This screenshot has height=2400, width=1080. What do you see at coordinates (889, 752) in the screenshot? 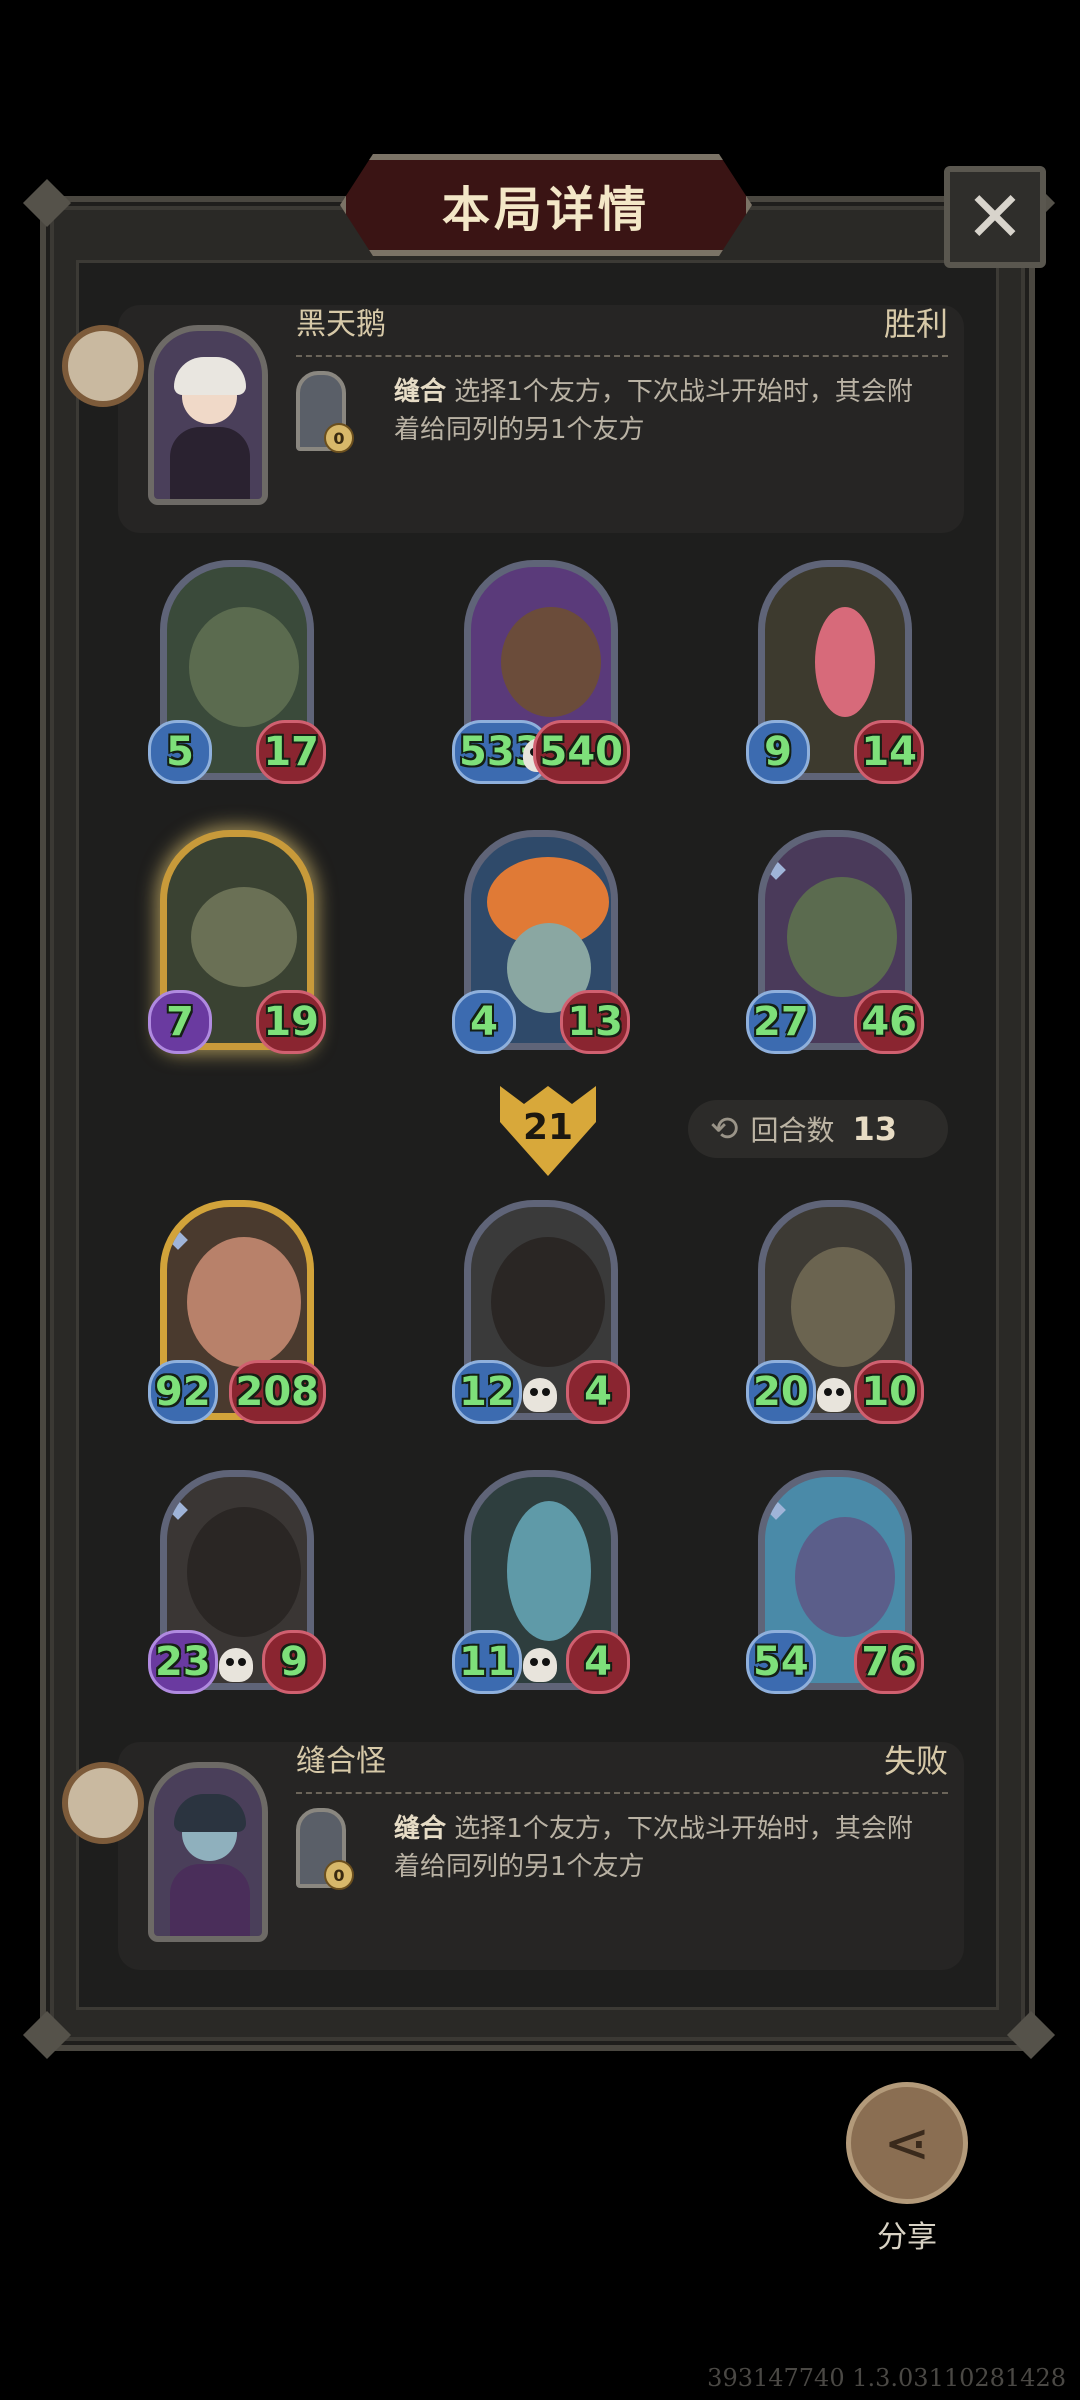
I see `unit-health: 14` at bounding box center [889, 752].